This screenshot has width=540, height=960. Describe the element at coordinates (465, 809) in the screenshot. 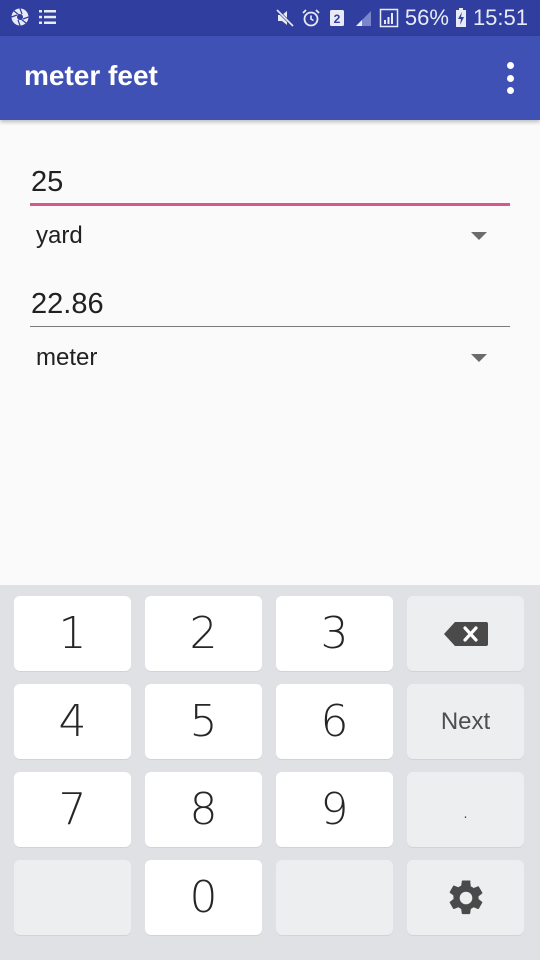

I see `decimal-point-key: .` at that location.